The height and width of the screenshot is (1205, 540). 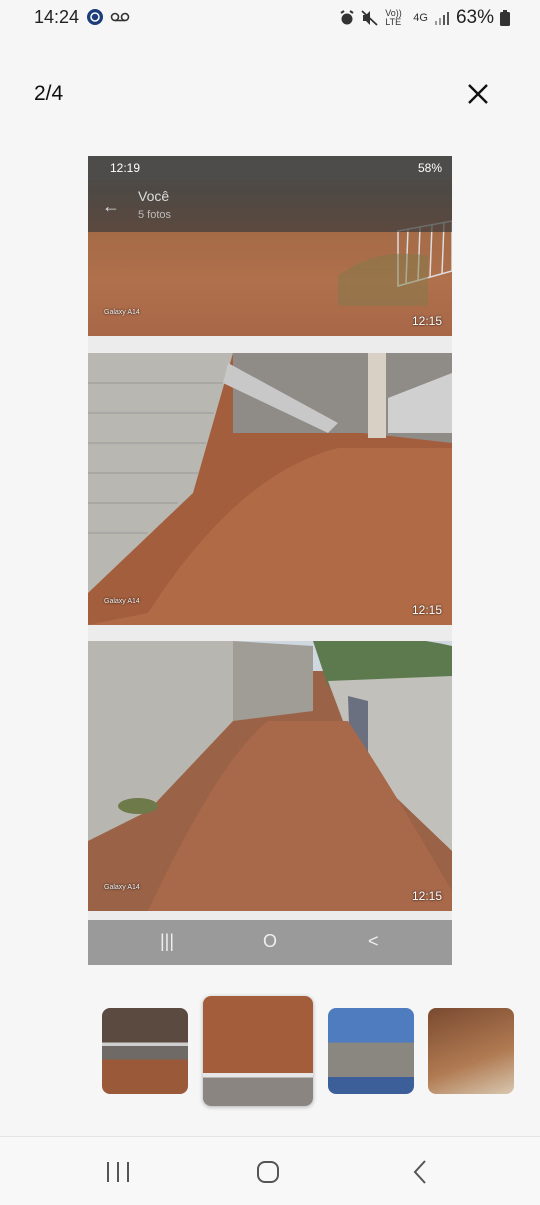 What do you see at coordinates (474, 17) in the screenshot?
I see `battery-percent: 63%` at bounding box center [474, 17].